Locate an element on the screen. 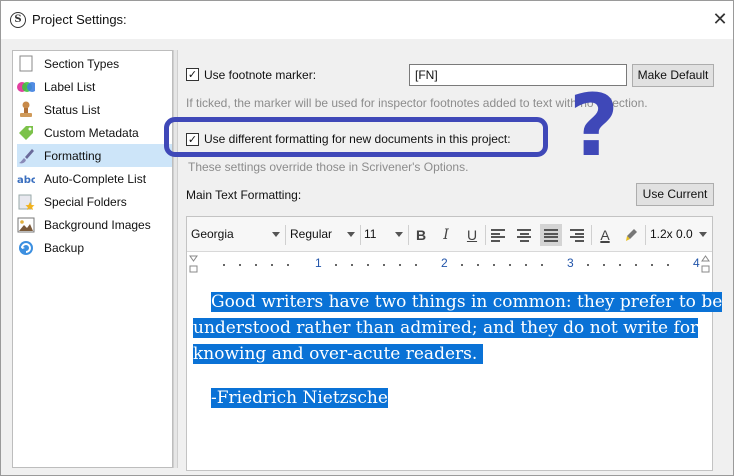 The image size is (734, 476). label-list-icon is located at coordinates (26, 87).